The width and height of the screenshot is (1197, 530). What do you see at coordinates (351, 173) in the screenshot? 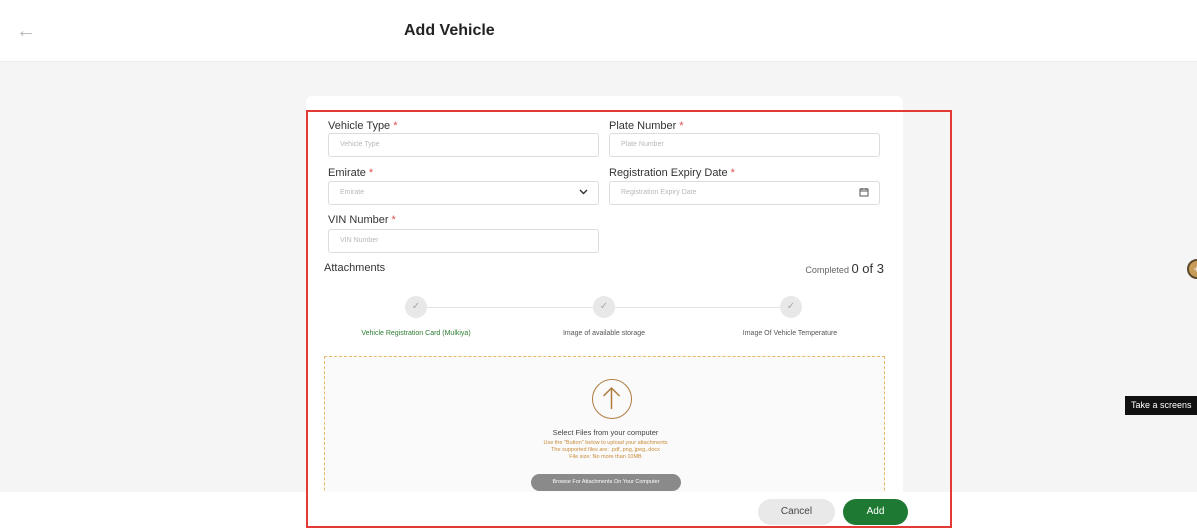
I see `emirate-label: Emirate *` at bounding box center [351, 173].